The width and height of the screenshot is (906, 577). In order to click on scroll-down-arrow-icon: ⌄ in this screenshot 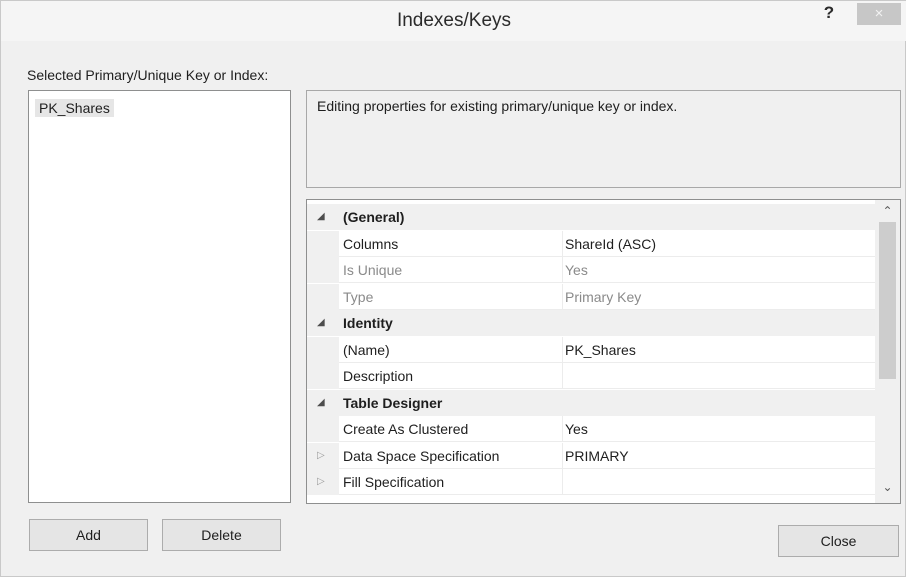, I will do `click(887, 489)`.